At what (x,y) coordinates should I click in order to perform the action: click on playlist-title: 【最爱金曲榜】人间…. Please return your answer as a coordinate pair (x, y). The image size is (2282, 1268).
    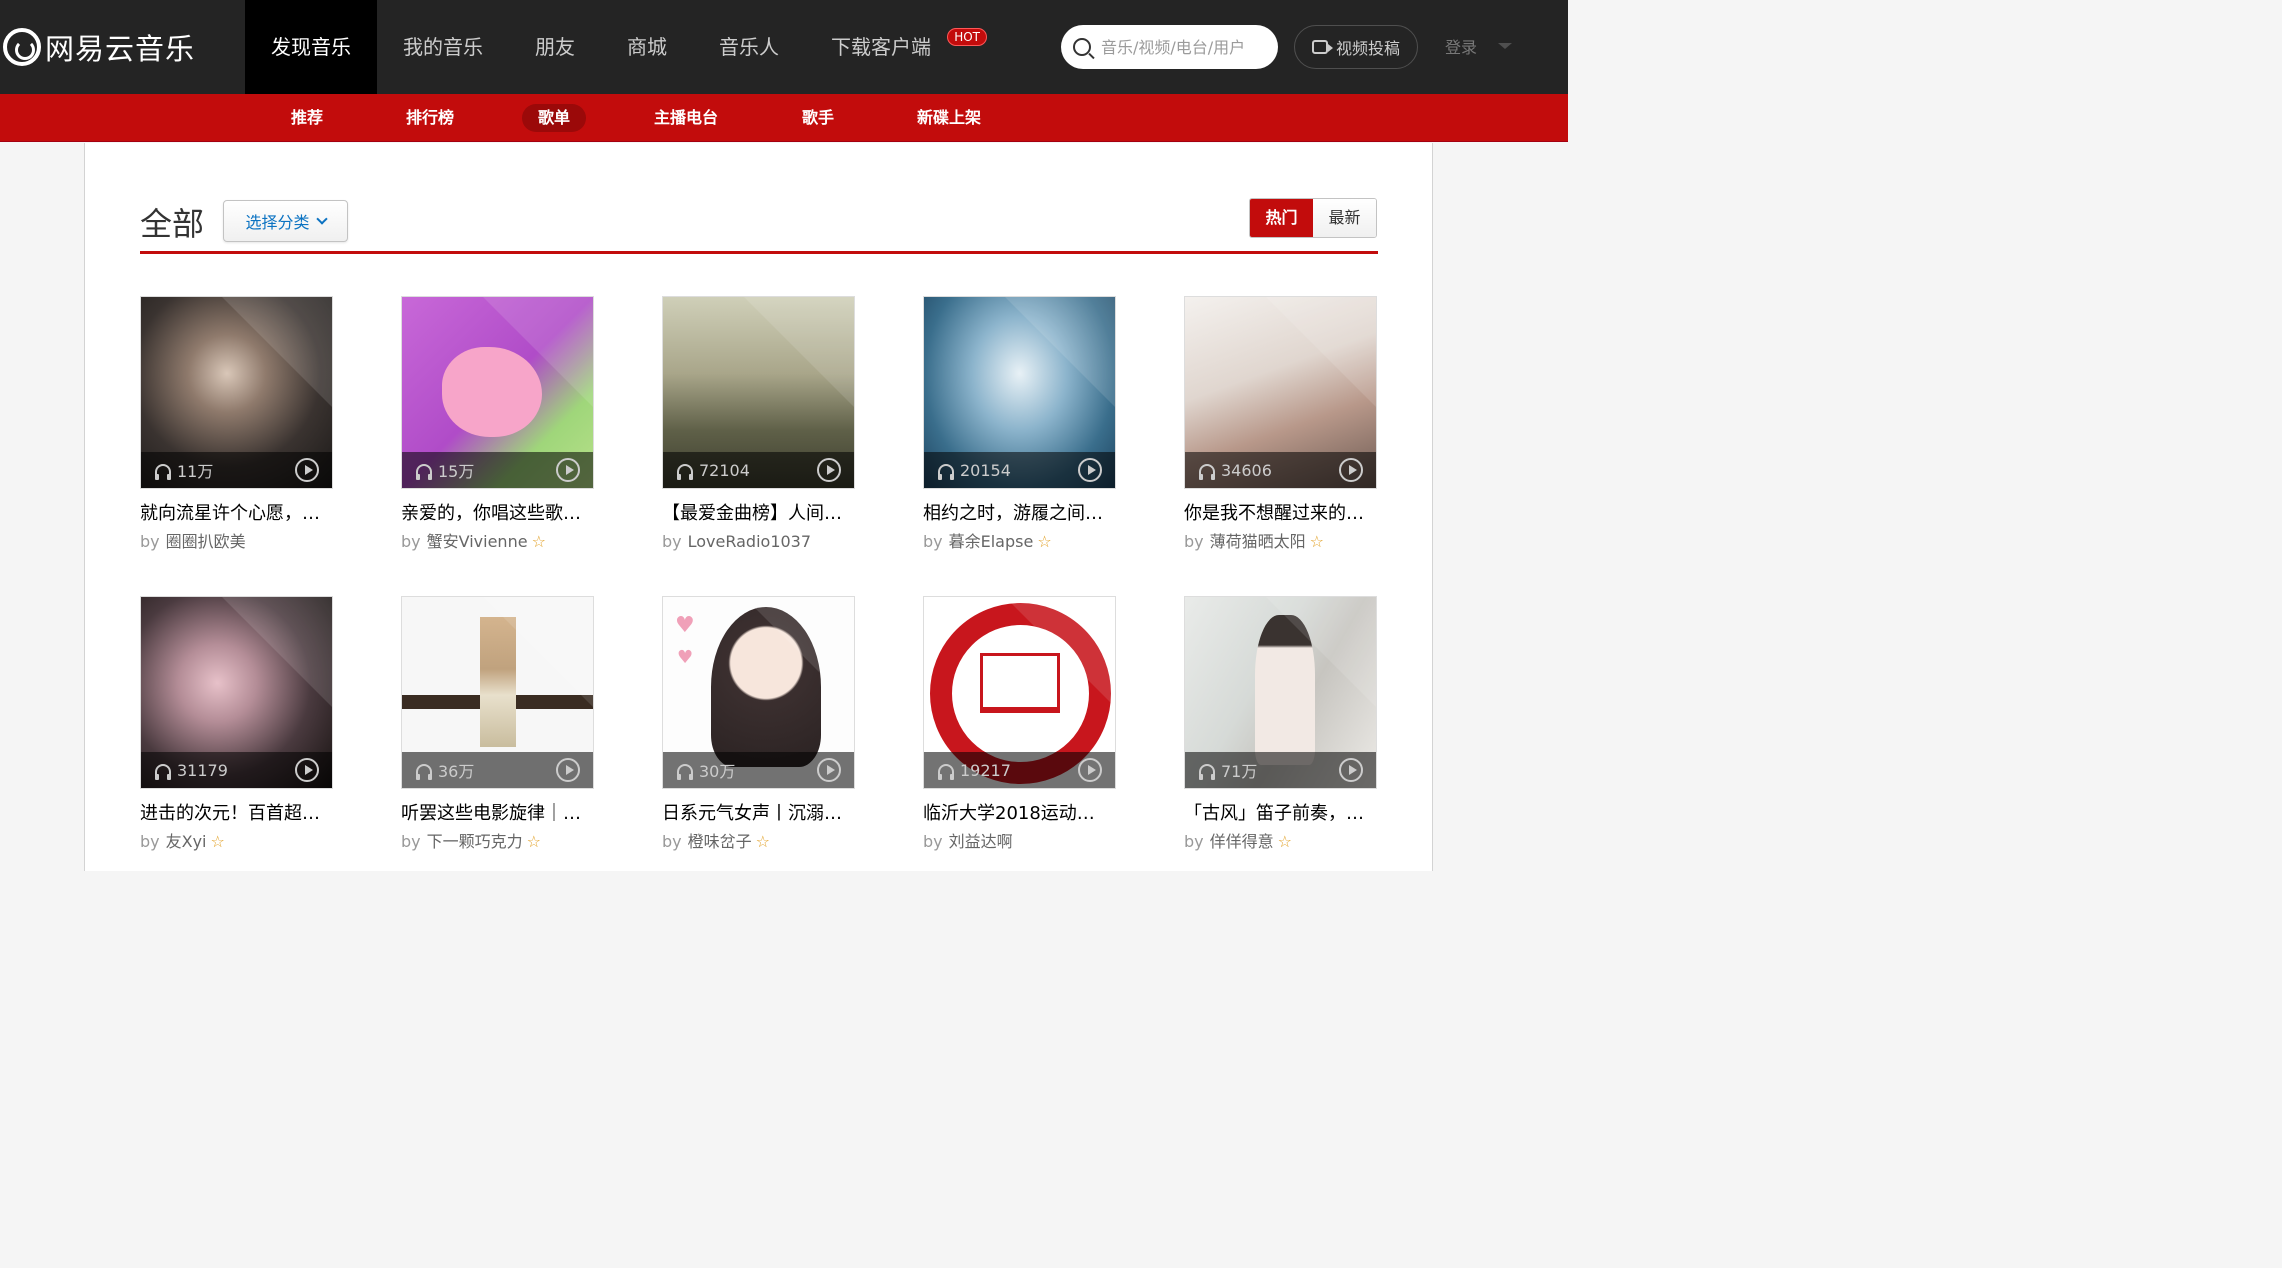
    Looking at the image, I should click on (758, 514).